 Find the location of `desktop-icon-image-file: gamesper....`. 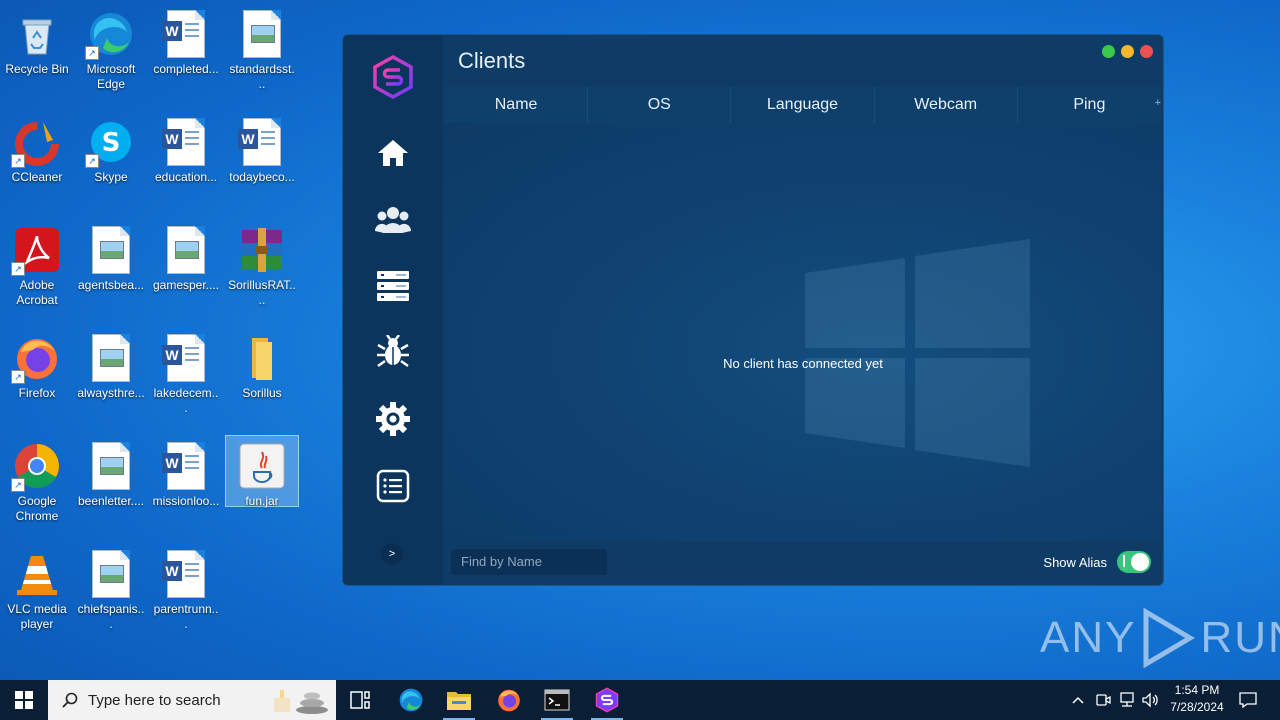

desktop-icon-image-file: gamesper.... is located at coordinates (186, 270).